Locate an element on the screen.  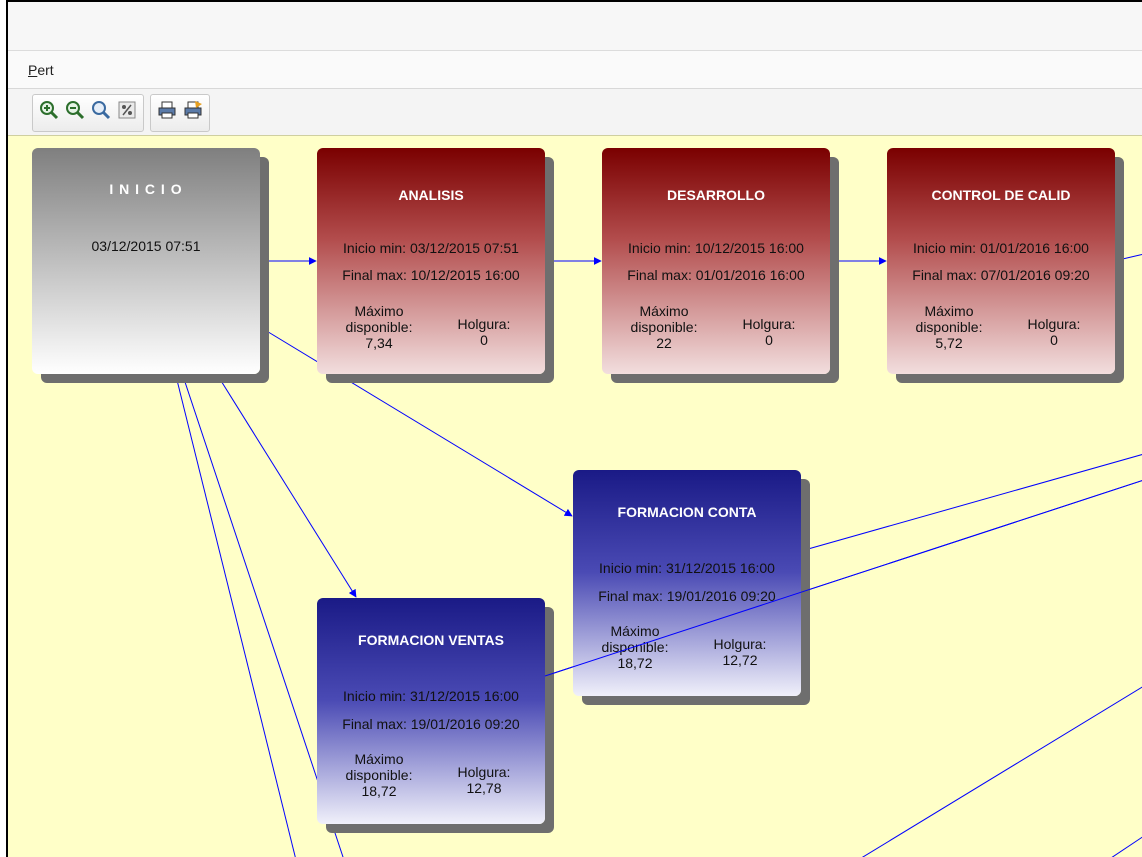
node-maximo-disponible: Máximo disponible: 7,34 is located at coordinates (379, 327).